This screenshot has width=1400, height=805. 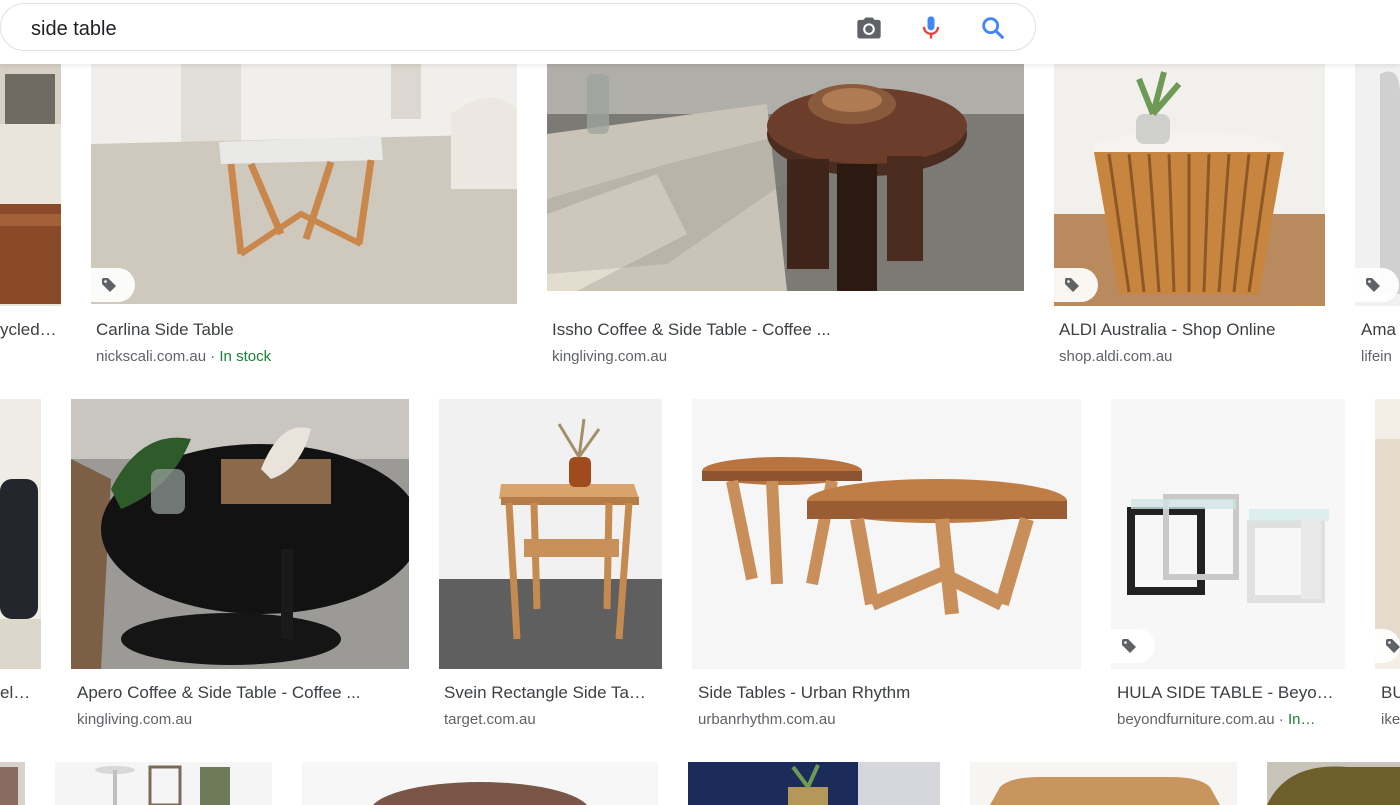 What do you see at coordinates (767, 719) in the screenshot?
I see `result-source: urbanrhythm.com.au` at bounding box center [767, 719].